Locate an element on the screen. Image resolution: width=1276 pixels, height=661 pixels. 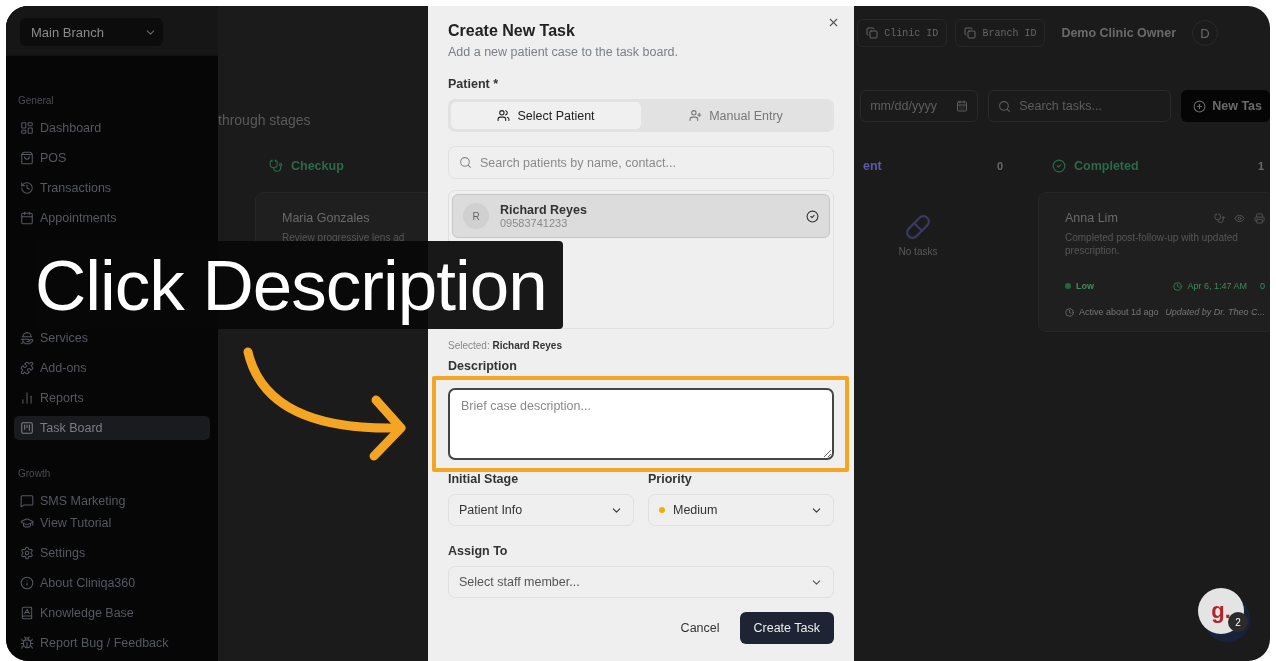
sidebar-item: SMS Marketing is located at coordinates (112, 501).